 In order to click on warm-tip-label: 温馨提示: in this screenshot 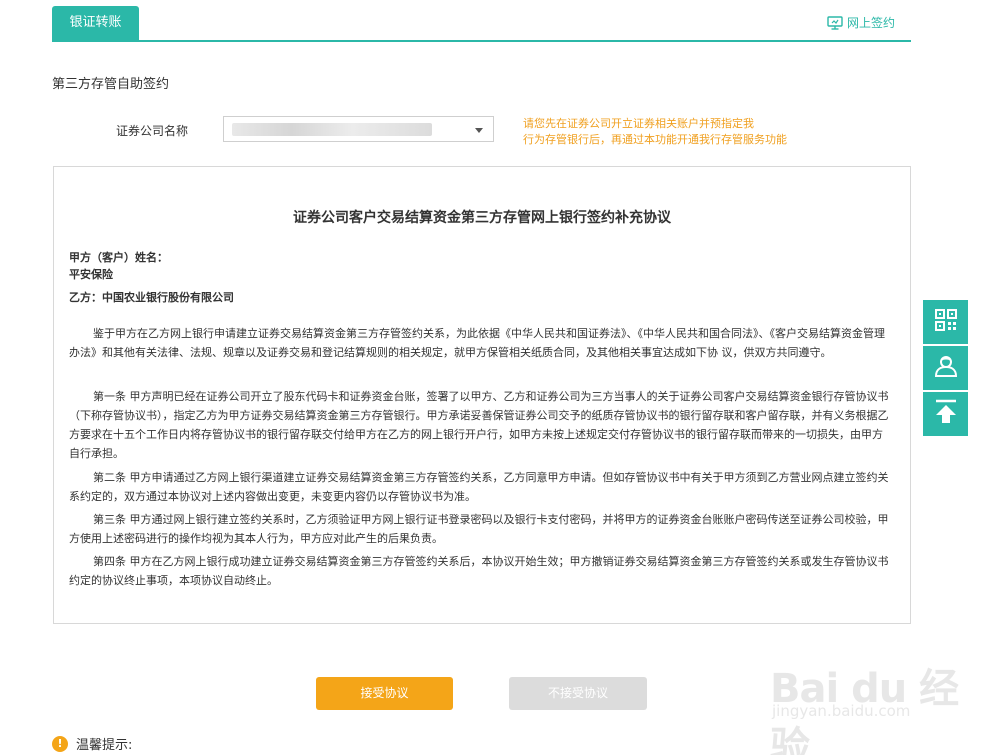, I will do `click(104, 745)`.